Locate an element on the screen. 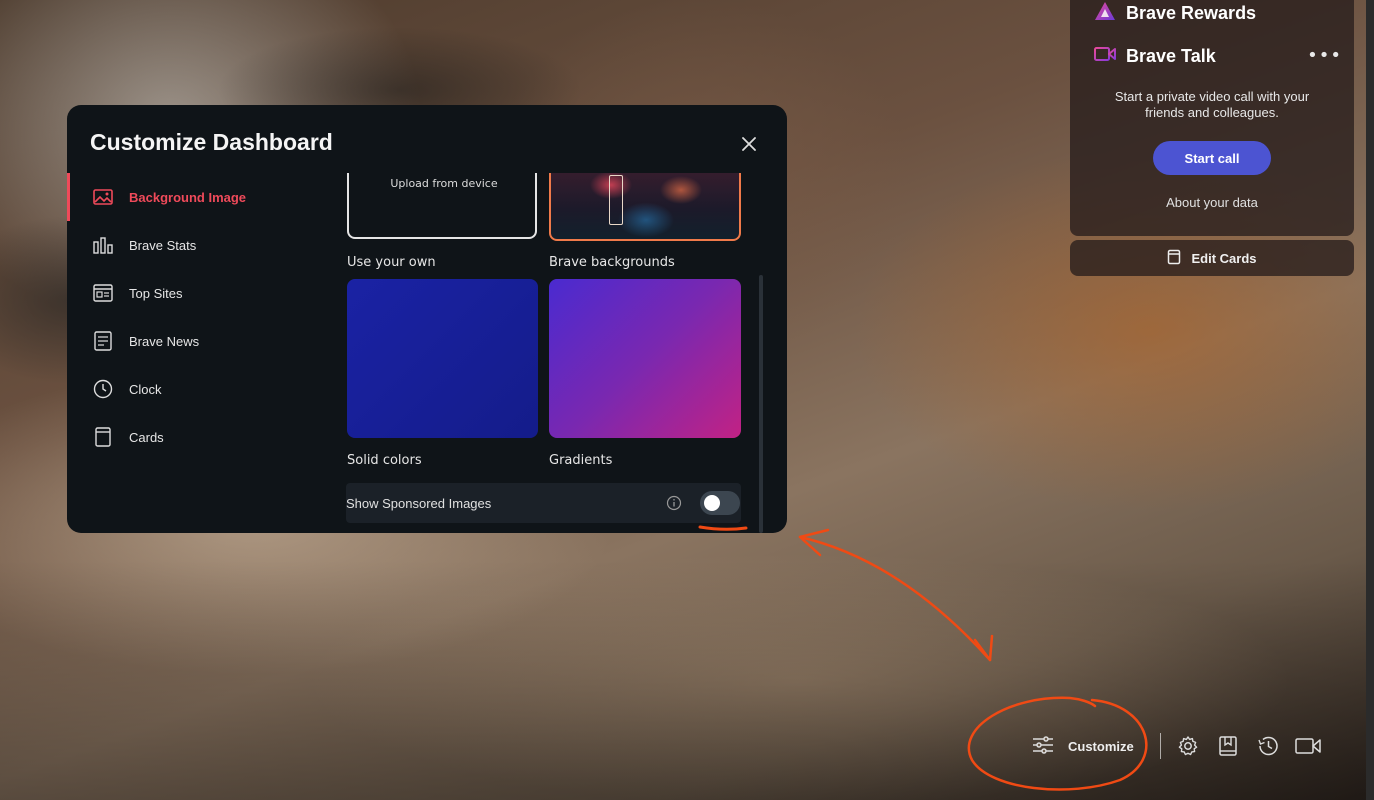  about-your-data-link: About your data is located at coordinates (1212, 202).